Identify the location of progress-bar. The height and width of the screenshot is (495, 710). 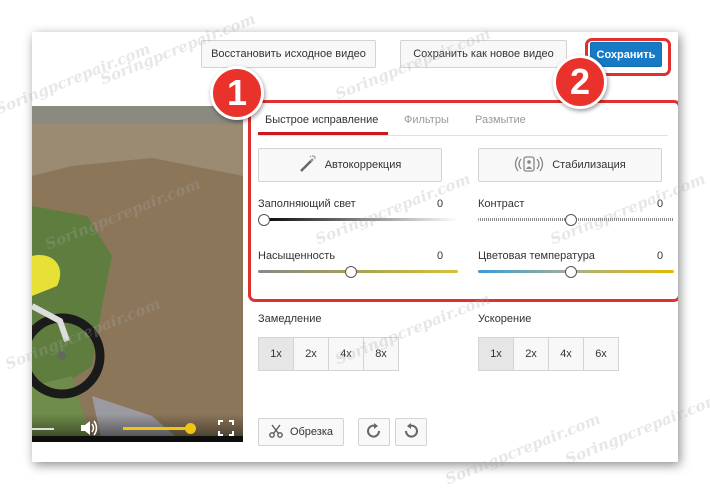
(43, 429).